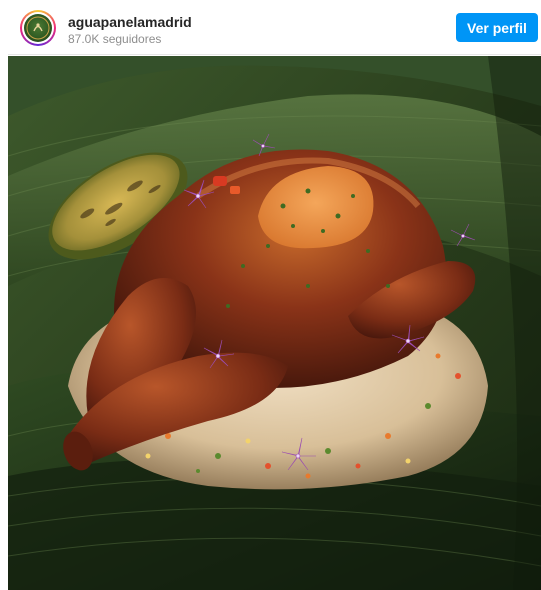  I want to click on restaurant-logo-icon, so click(38, 28).